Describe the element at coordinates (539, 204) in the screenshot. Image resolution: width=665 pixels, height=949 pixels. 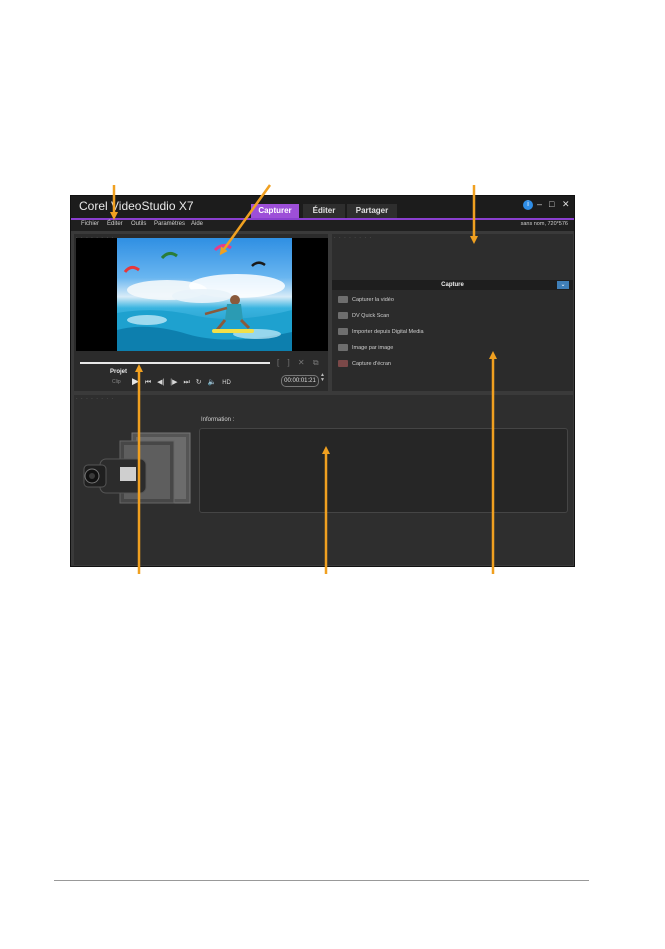
I see `minimize-button: –` at that location.